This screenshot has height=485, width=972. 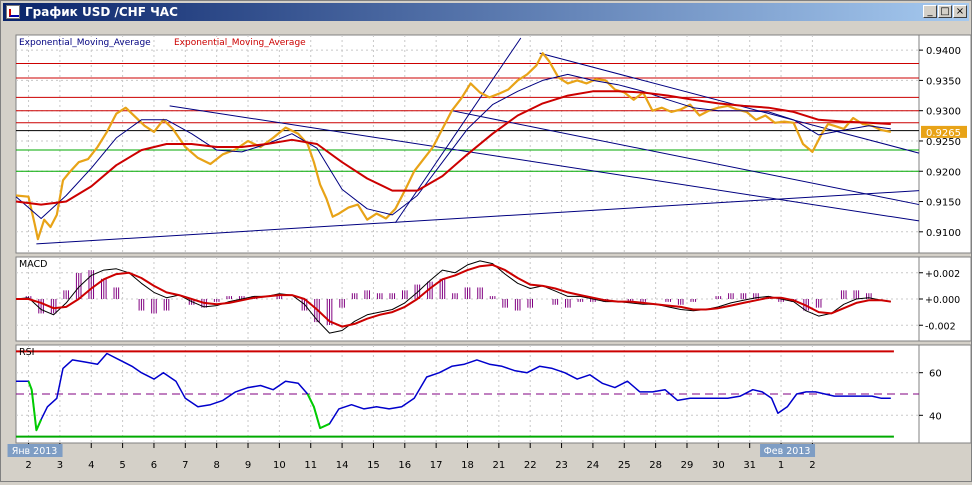 I want to click on x-tick-label: 3, so click(x=60, y=465).